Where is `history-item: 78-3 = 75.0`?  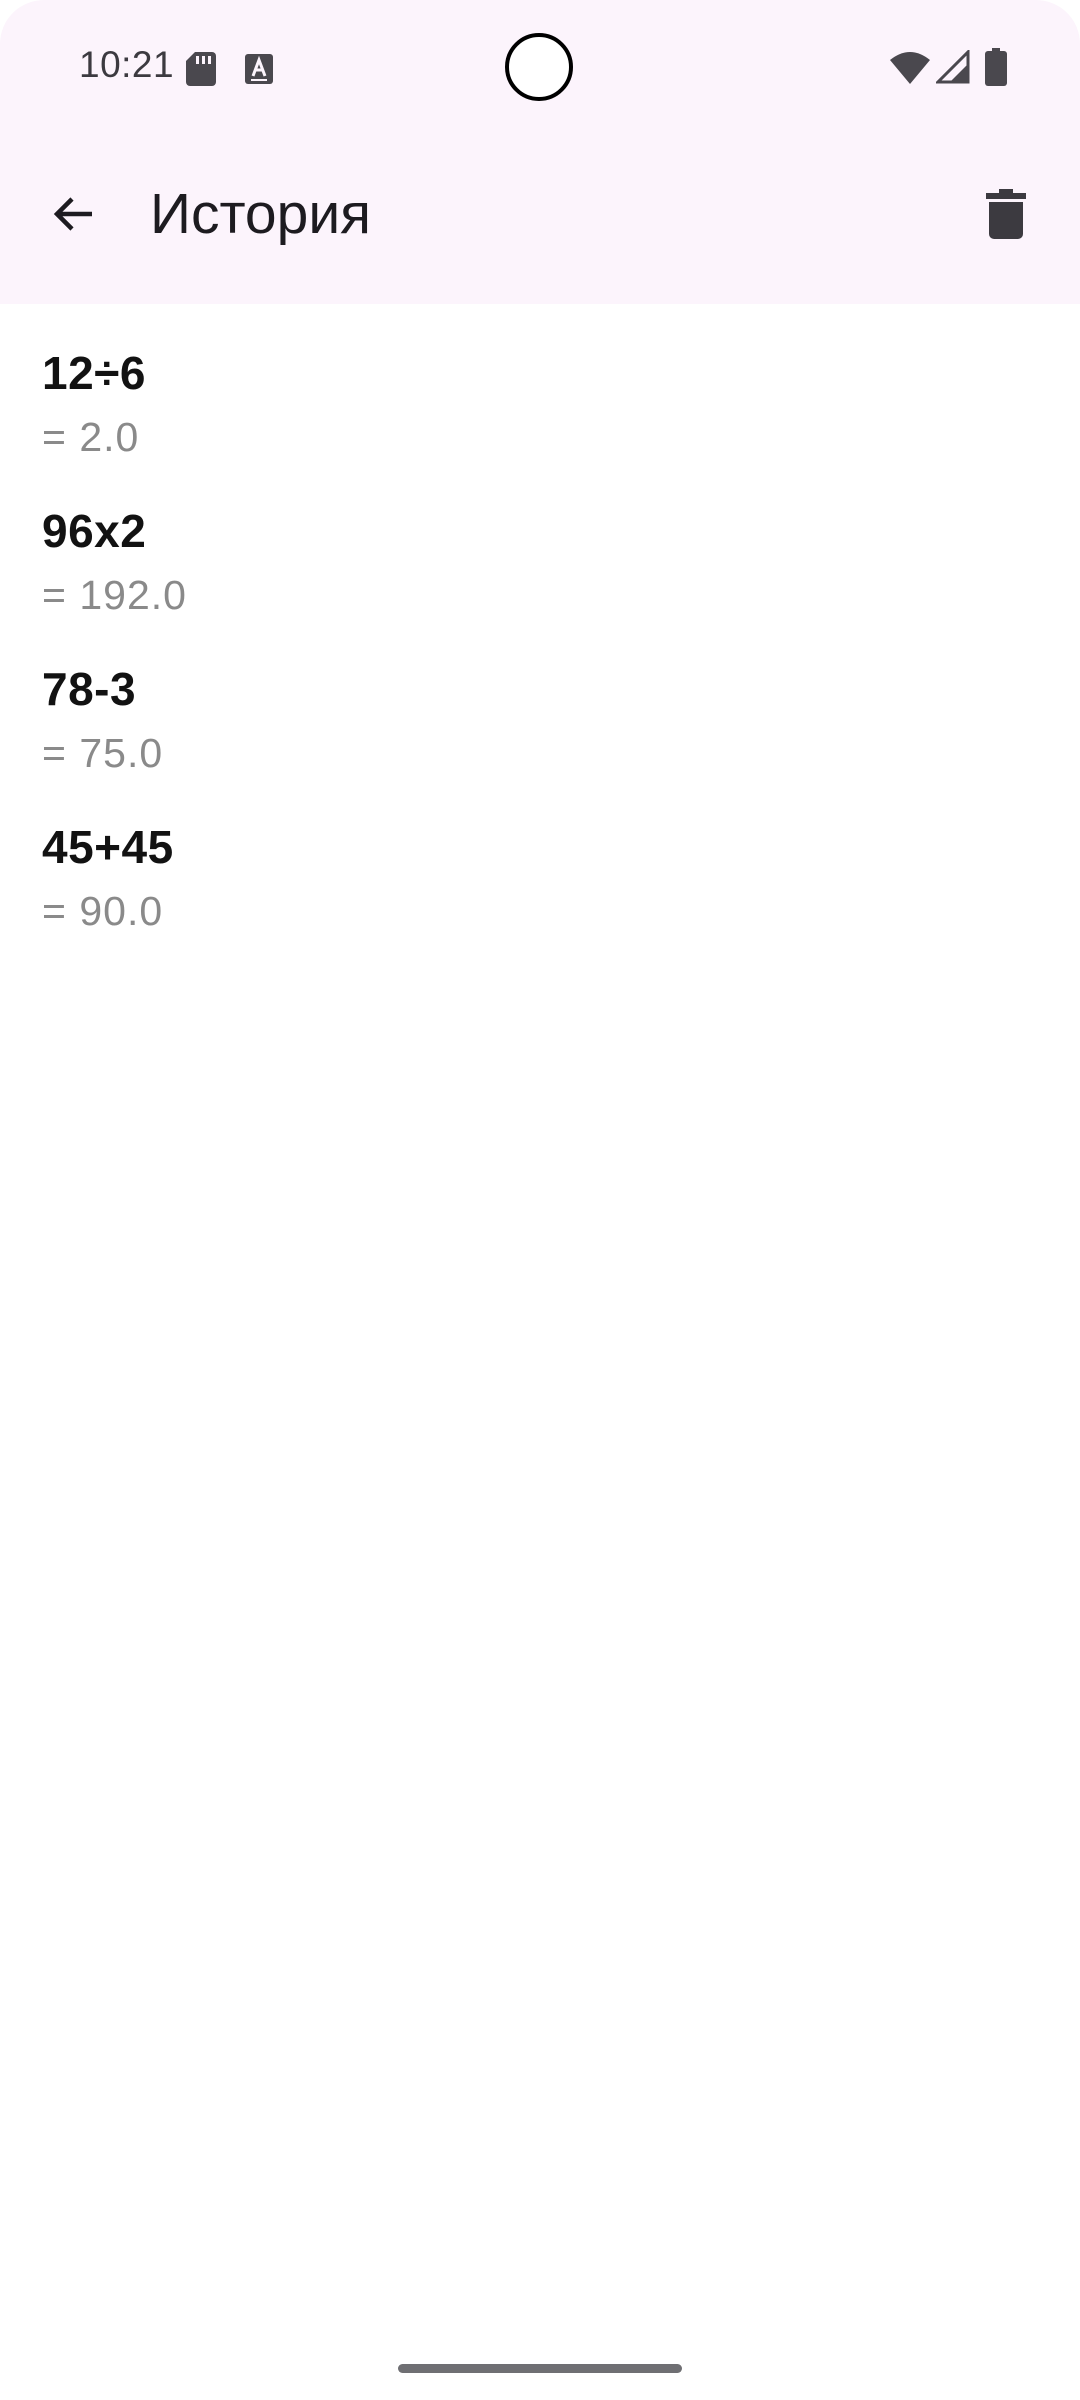
history-item: 78-3 = 75.0 is located at coordinates (540, 699).